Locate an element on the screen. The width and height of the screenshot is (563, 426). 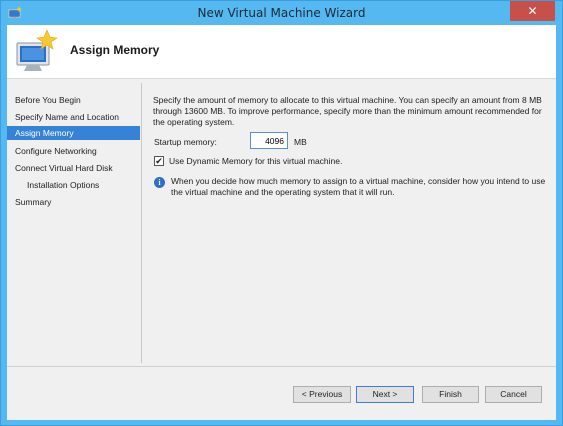
nav-item-specify-name: Specify Name and Location is located at coordinates (73, 117).